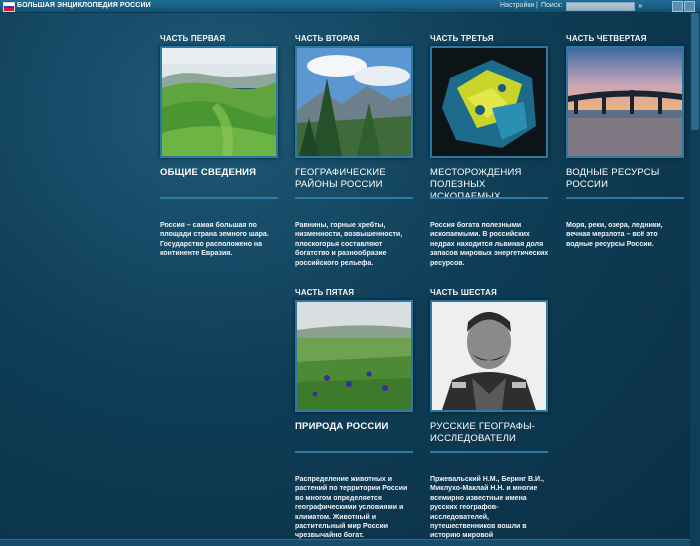 The height and width of the screenshot is (546, 700). Describe the element at coordinates (600, 6) in the screenshot. I see `search-input` at that location.